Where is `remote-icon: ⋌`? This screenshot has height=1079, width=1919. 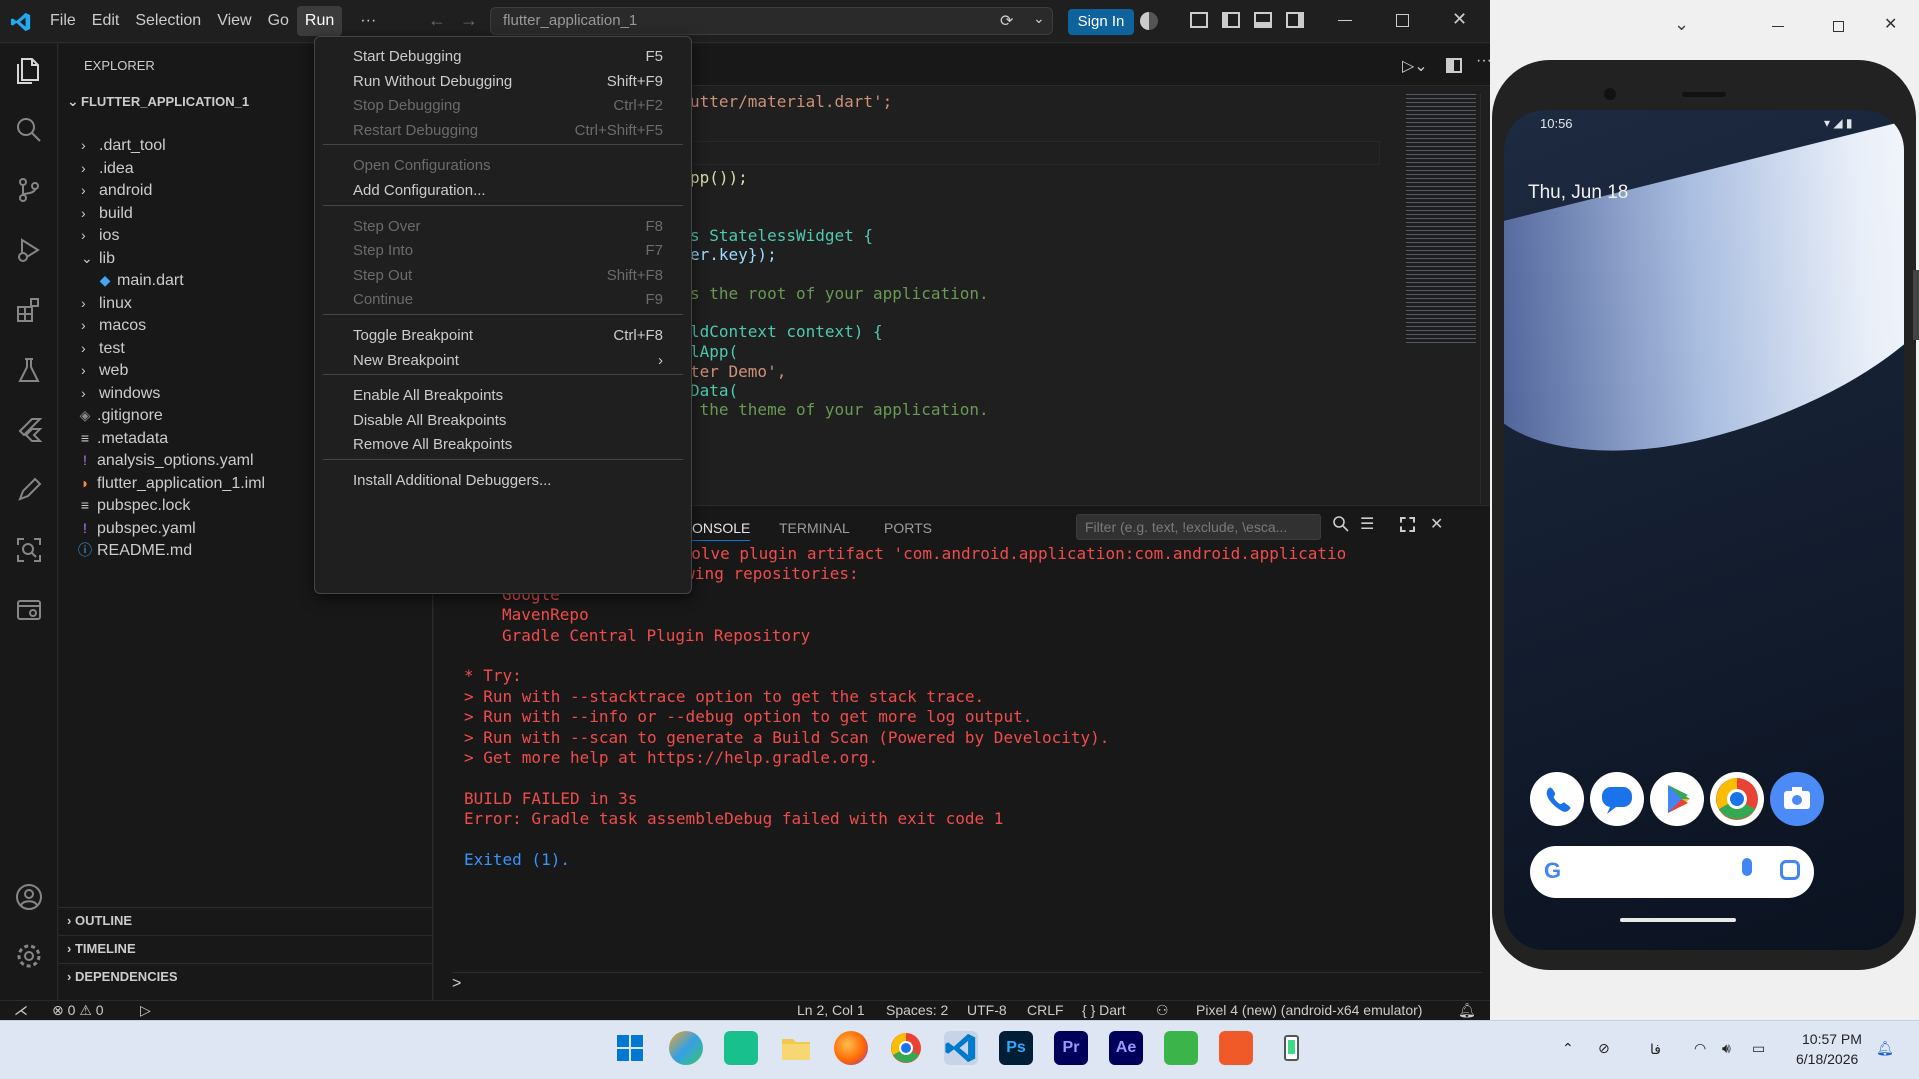 remote-icon: ⋌ is located at coordinates (21, 1010).